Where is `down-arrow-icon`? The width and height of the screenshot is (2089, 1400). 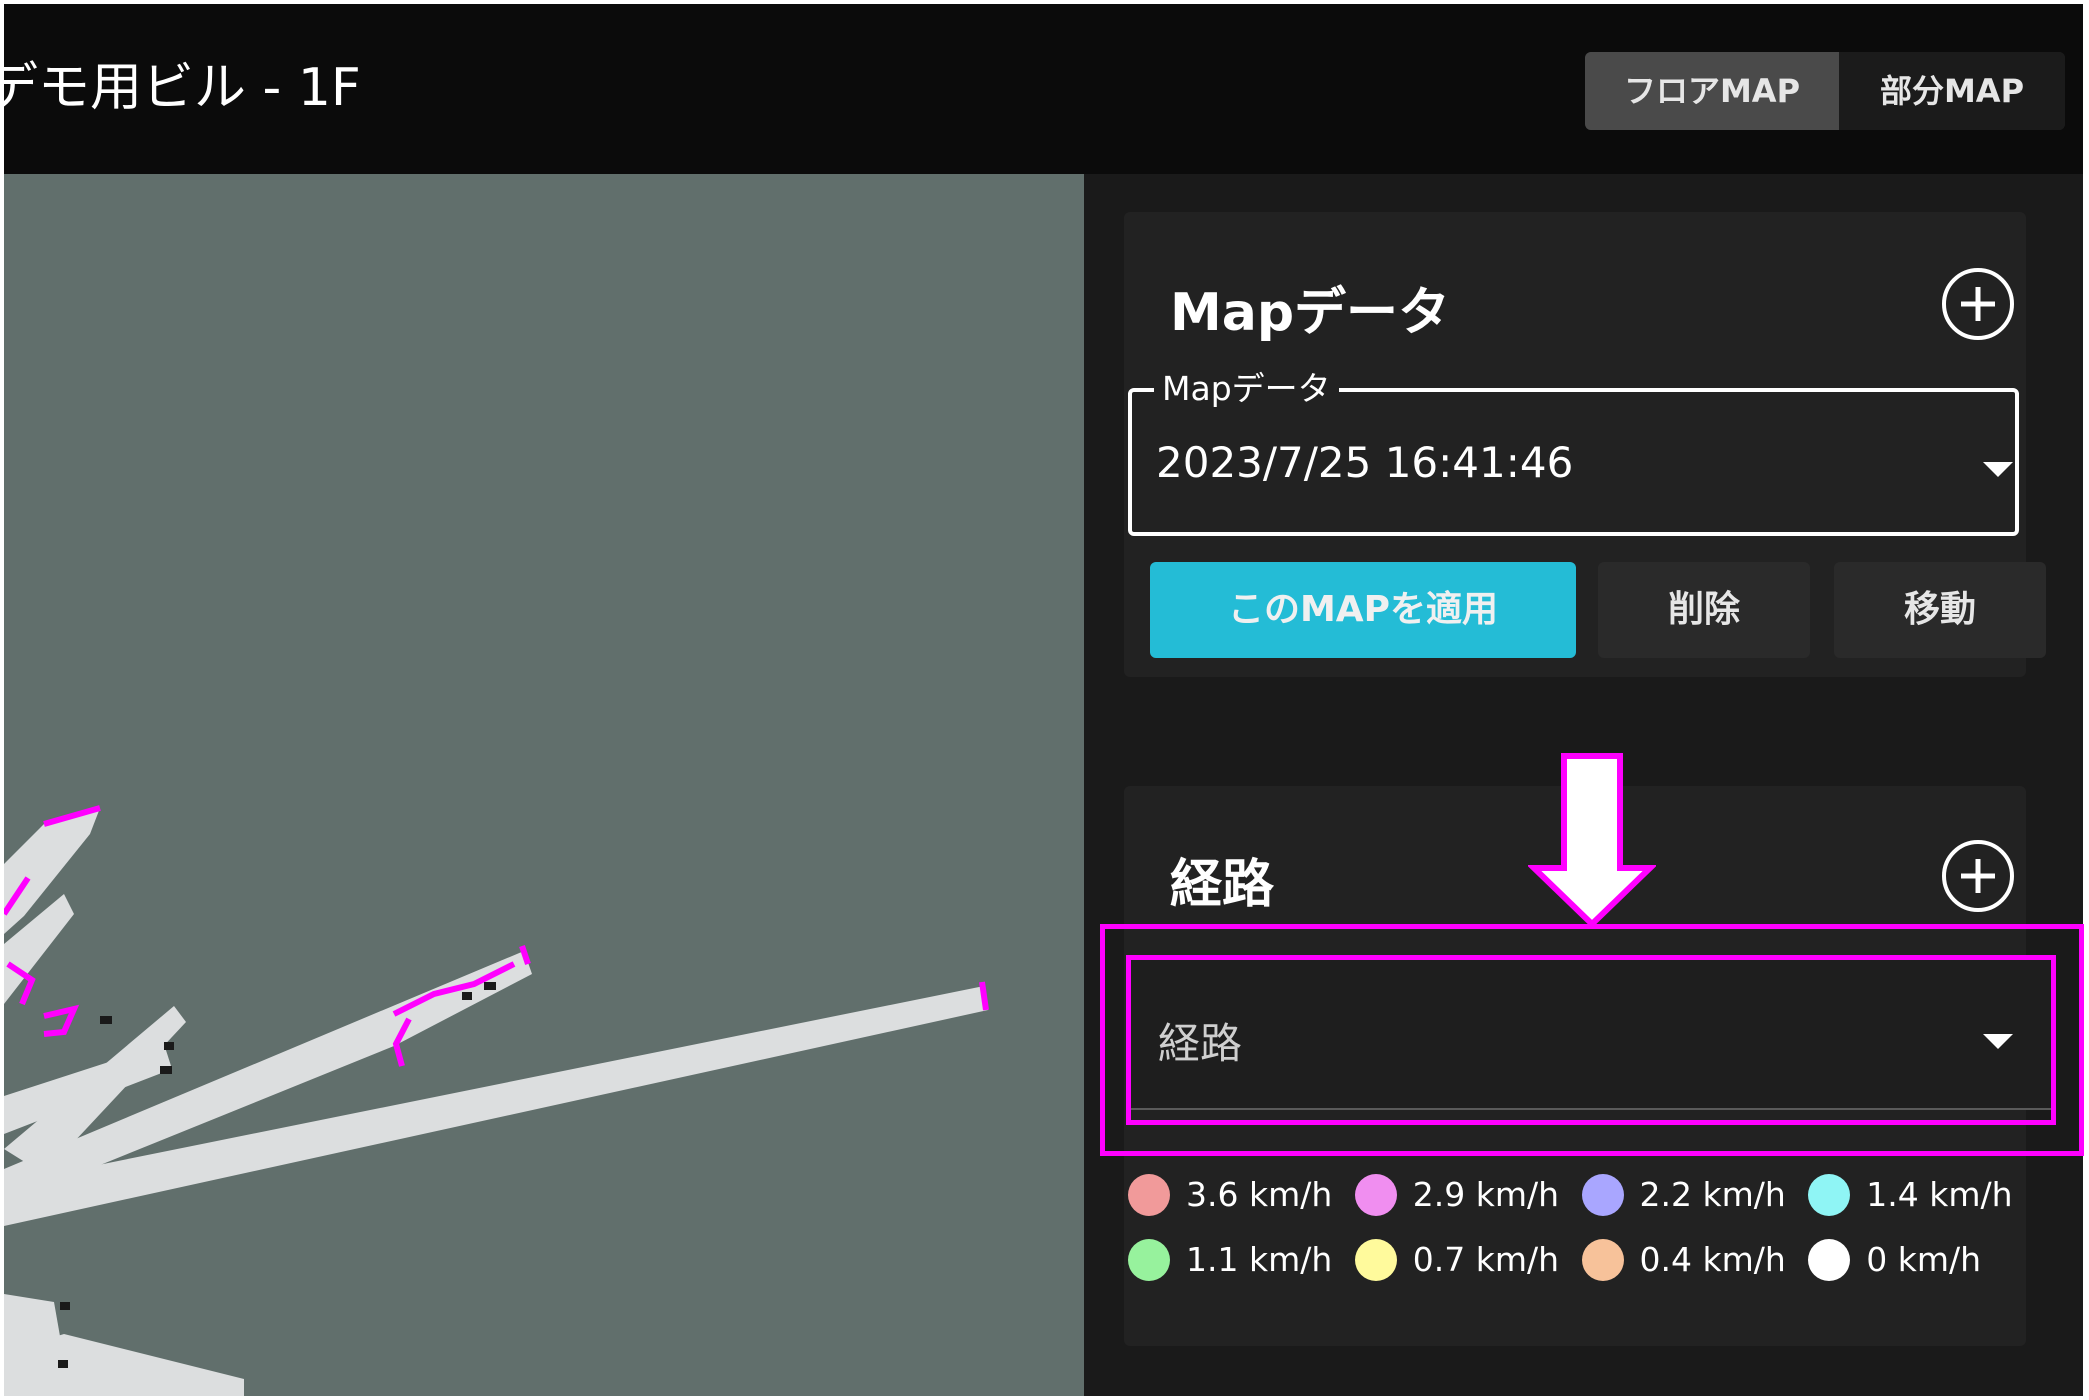 down-arrow-icon is located at coordinates (1592, 840).